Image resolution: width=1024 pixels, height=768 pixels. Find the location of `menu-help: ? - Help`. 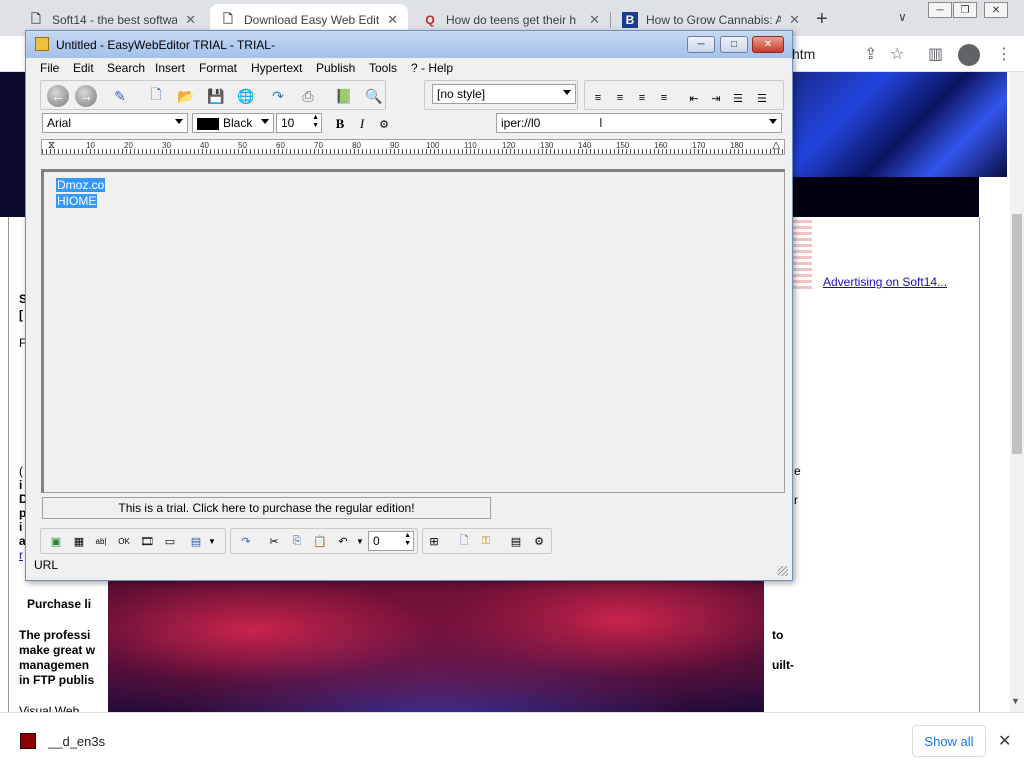

menu-help: ? - Help is located at coordinates (432, 68).